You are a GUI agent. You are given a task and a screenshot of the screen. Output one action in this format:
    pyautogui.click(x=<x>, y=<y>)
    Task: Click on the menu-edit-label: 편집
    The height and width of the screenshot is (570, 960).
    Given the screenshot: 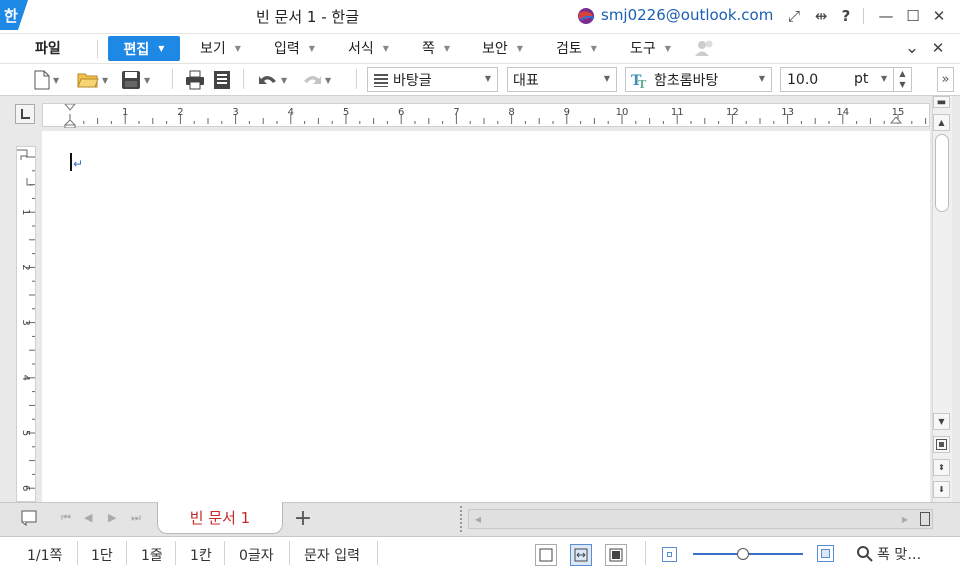 What is the action you would take?
    pyautogui.click(x=136, y=49)
    